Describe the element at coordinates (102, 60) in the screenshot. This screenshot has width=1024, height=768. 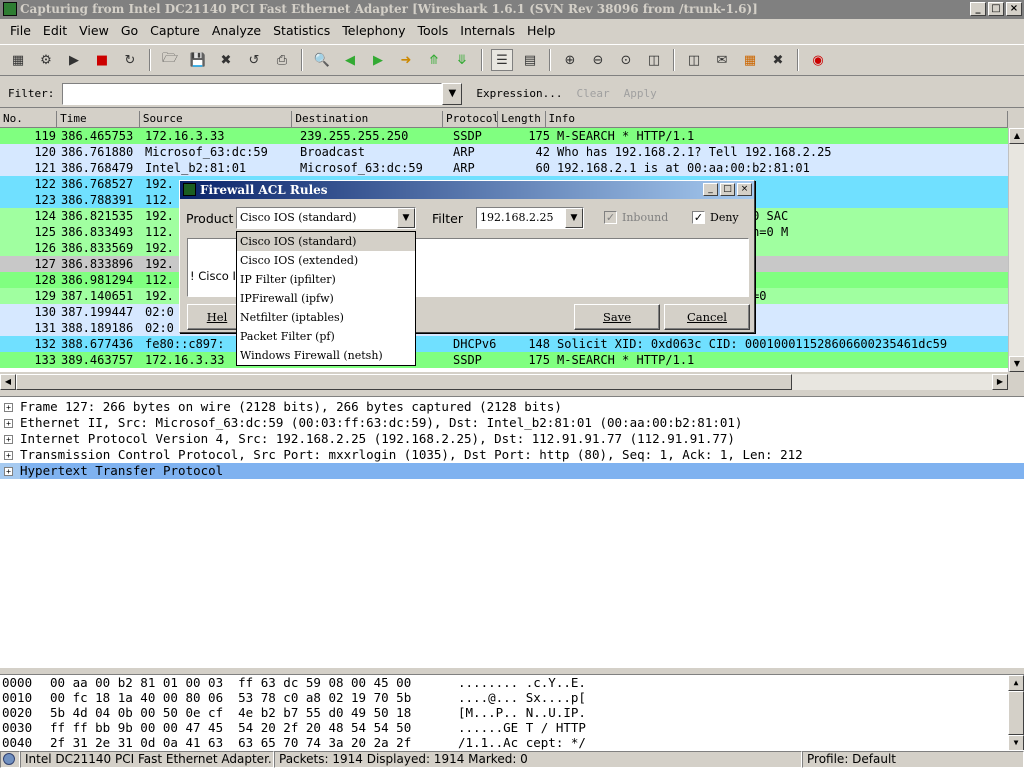
I see `stop-capture-icon: ■` at that location.